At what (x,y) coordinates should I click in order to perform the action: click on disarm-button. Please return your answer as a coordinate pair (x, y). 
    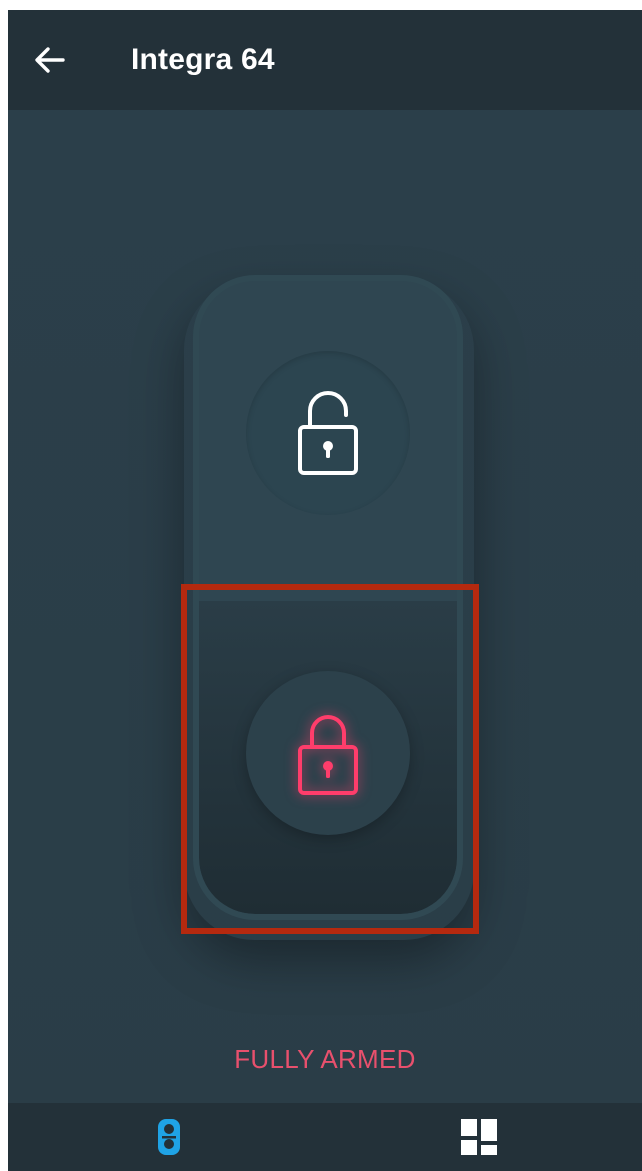
    Looking at the image, I should click on (328, 433).